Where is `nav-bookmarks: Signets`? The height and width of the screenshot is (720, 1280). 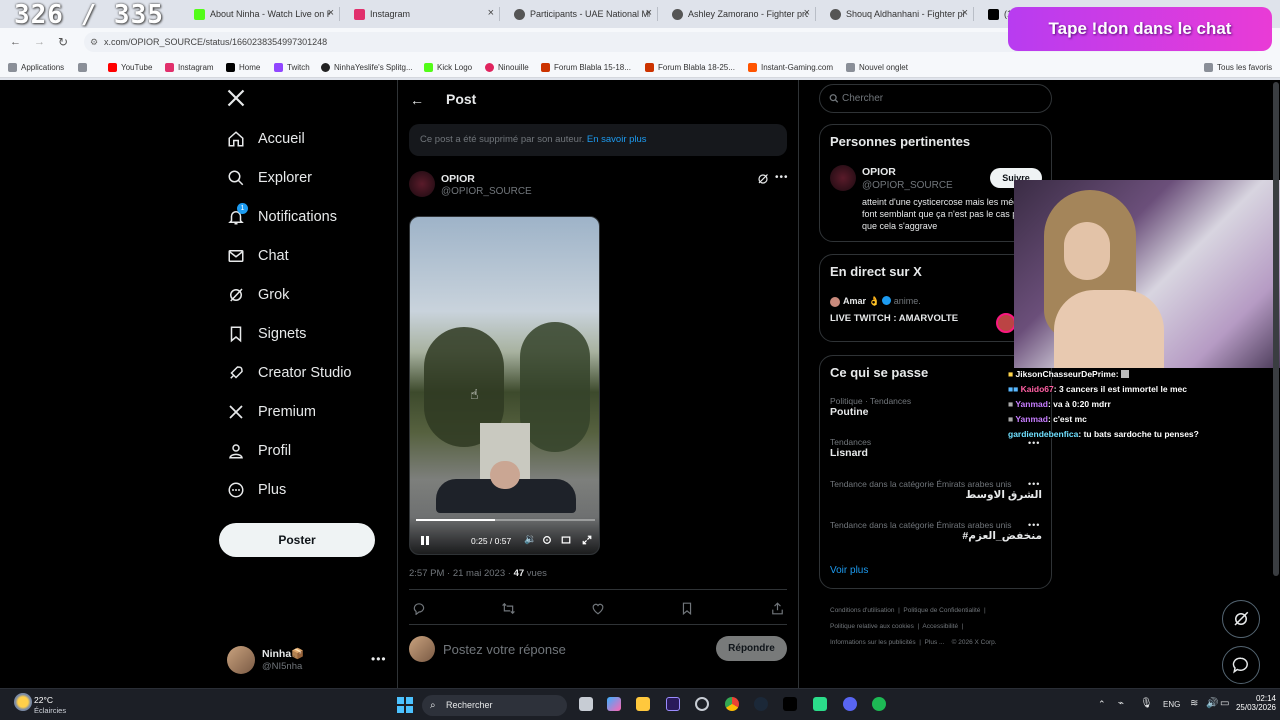 nav-bookmarks: Signets is located at coordinates (266, 334).